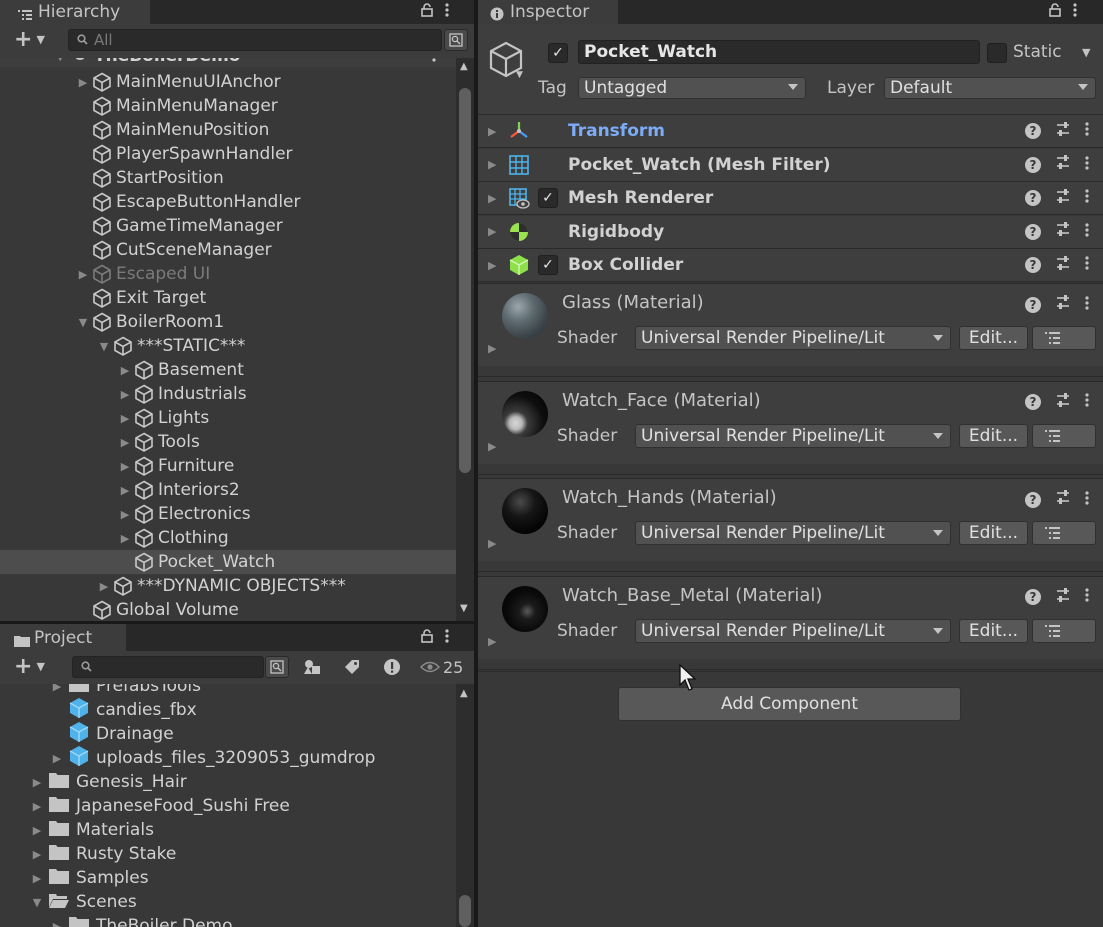 Image resolution: width=1103 pixels, height=927 pixels. I want to click on scene-header: ▼ TheBoilerDemo, so click(228, 62).